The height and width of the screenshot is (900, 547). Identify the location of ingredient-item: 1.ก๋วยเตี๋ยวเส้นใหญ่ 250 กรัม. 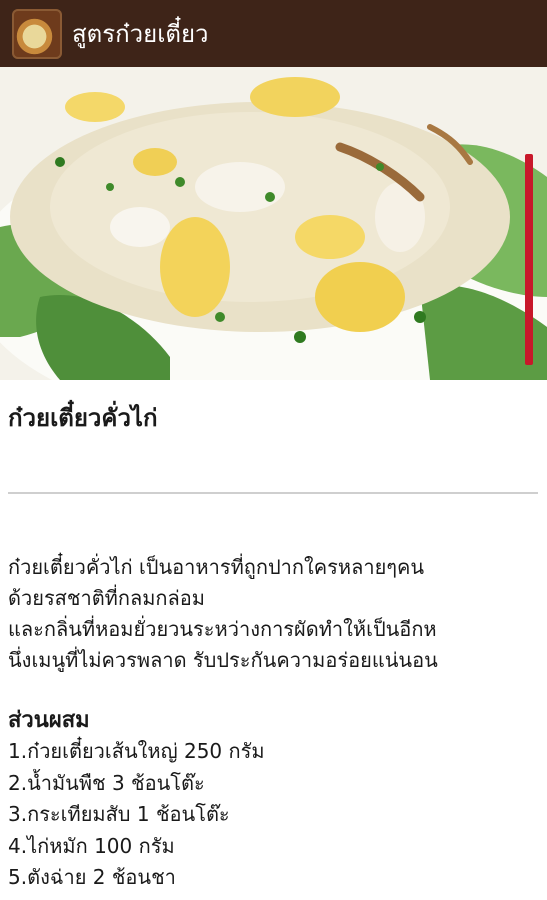
(136, 751).